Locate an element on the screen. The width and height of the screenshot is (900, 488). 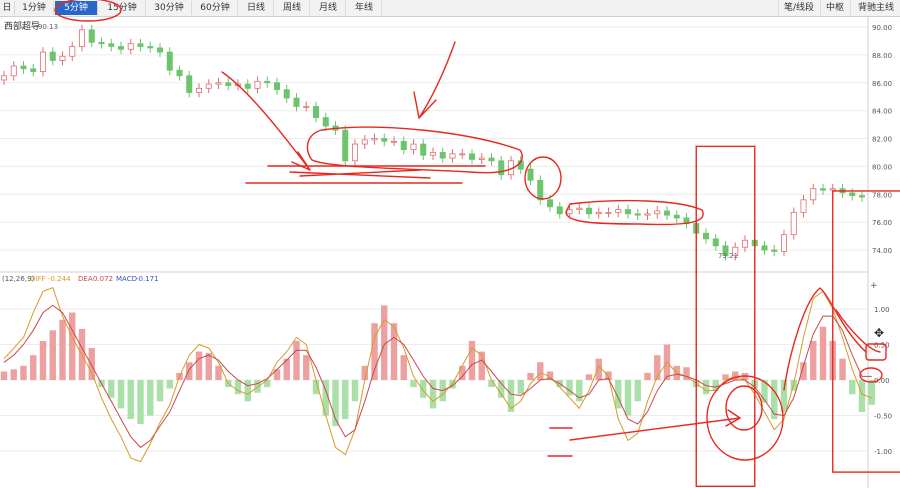
dea-value: 0.072 is located at coordinates (103, 279).